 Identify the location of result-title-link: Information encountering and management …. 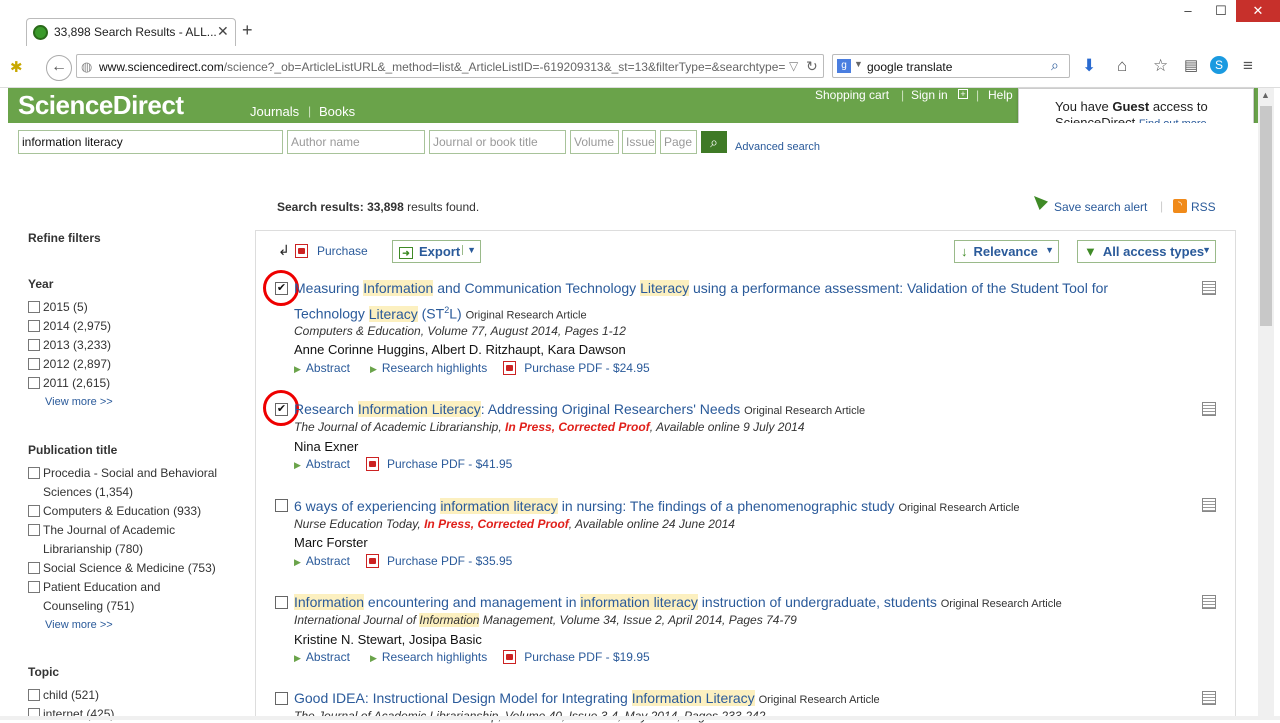
(678, 602).